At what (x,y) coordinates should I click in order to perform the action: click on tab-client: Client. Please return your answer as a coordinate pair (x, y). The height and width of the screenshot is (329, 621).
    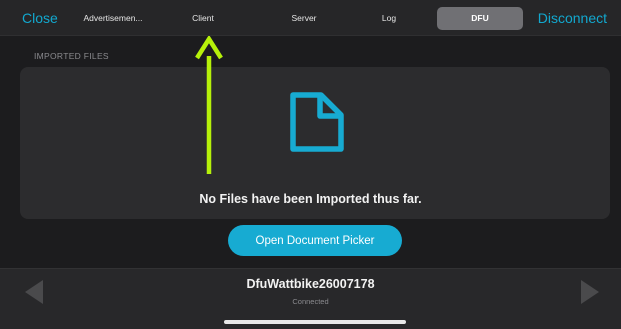
    Looking at the image, I should click on (203, 18).